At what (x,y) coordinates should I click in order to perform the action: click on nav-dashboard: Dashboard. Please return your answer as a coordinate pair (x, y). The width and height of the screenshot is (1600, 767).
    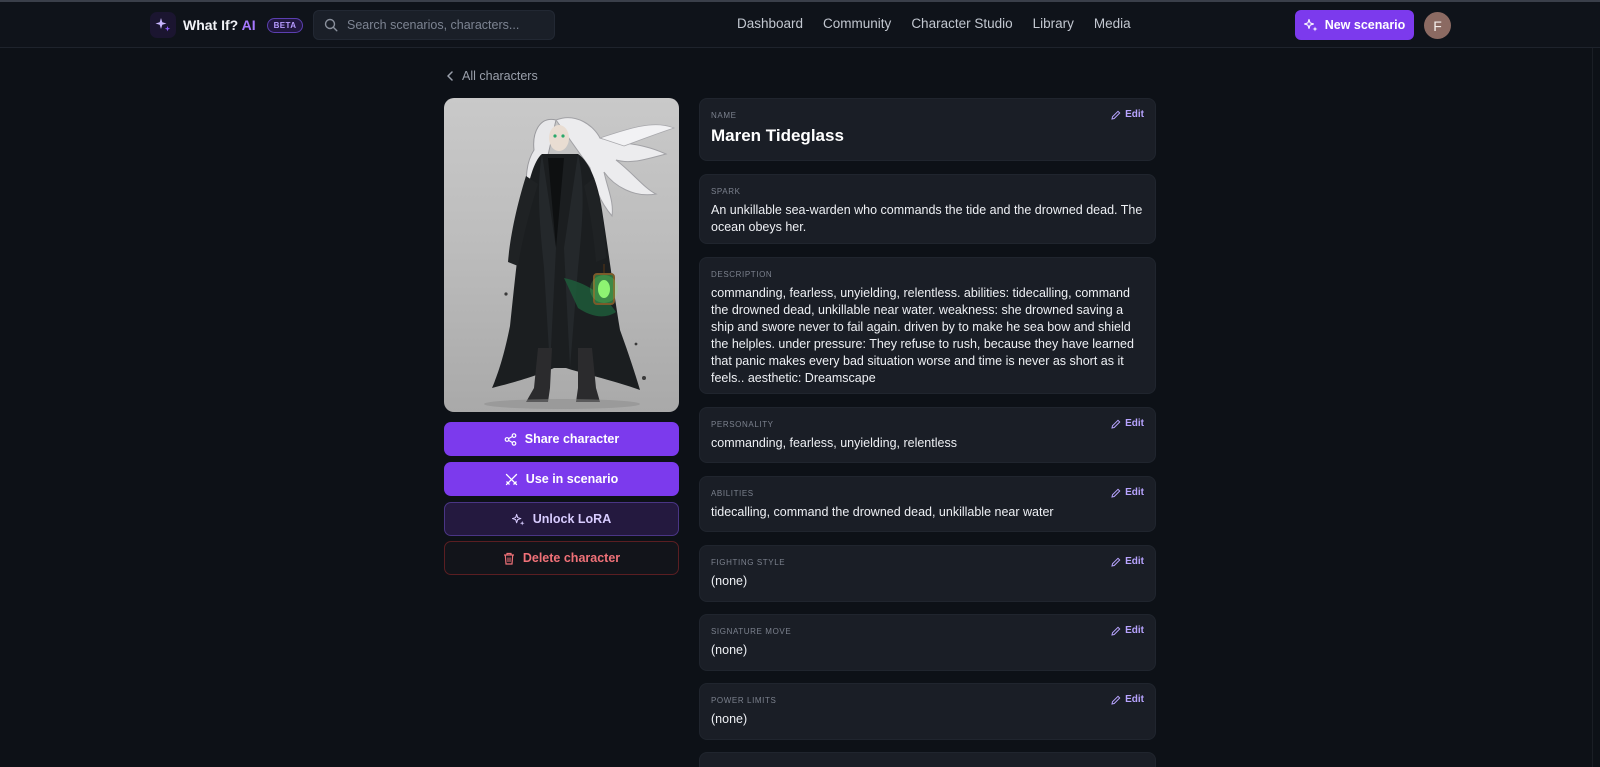
    Looking at the image, I should click on (770, 23).